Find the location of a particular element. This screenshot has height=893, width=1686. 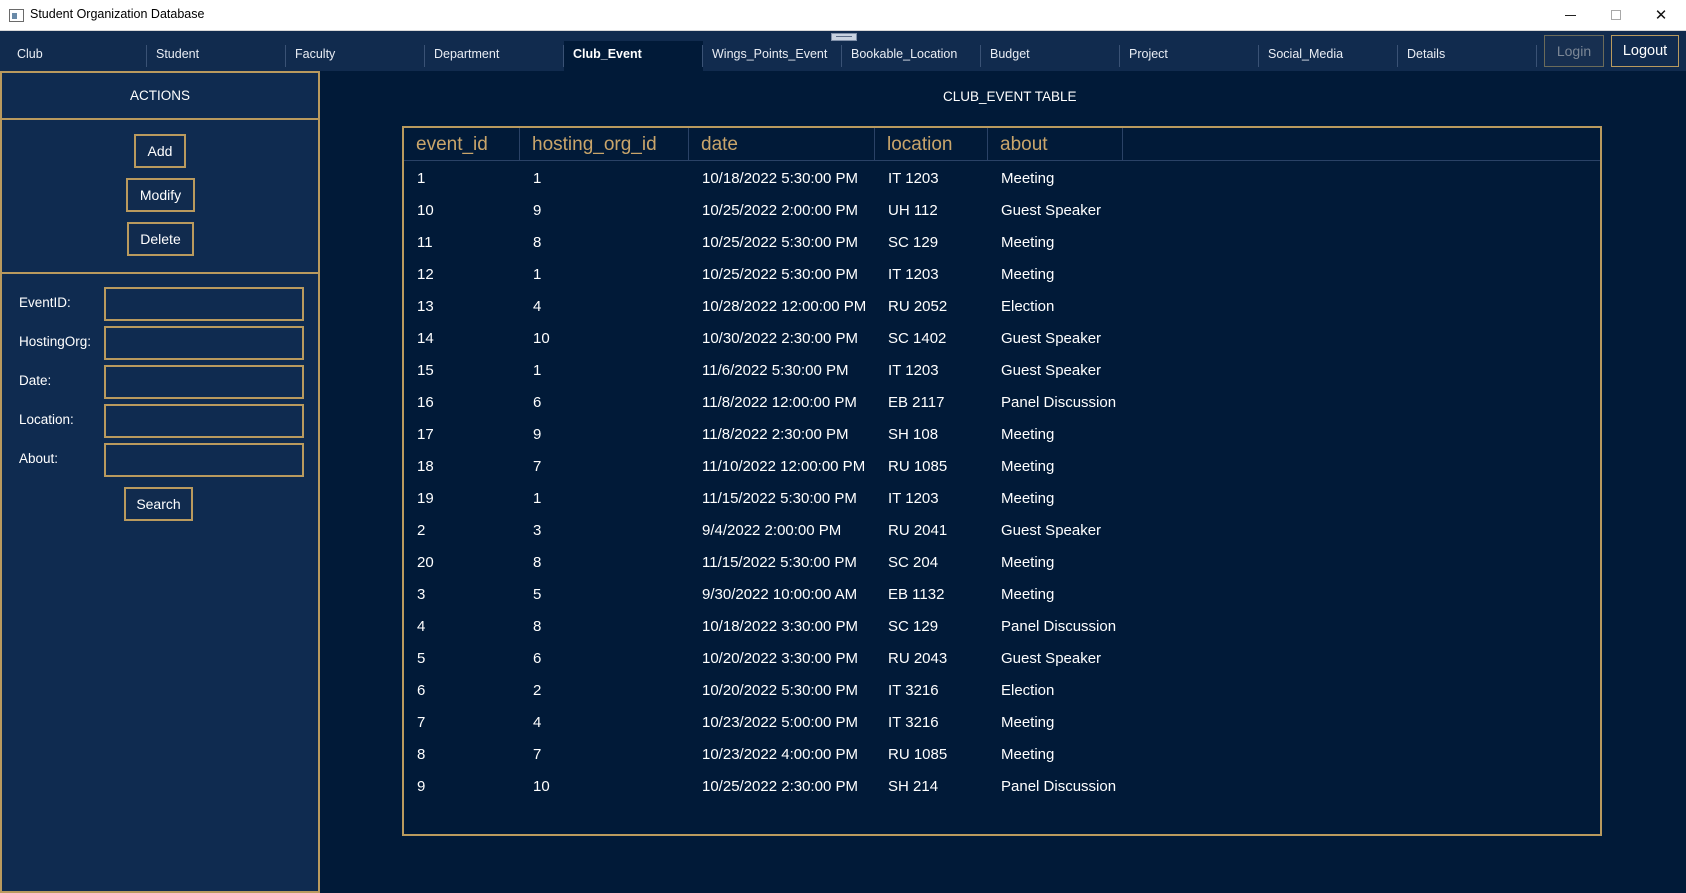

column-header-hosting-org-id: hosting_org_id is located at coordinates (604, 144).